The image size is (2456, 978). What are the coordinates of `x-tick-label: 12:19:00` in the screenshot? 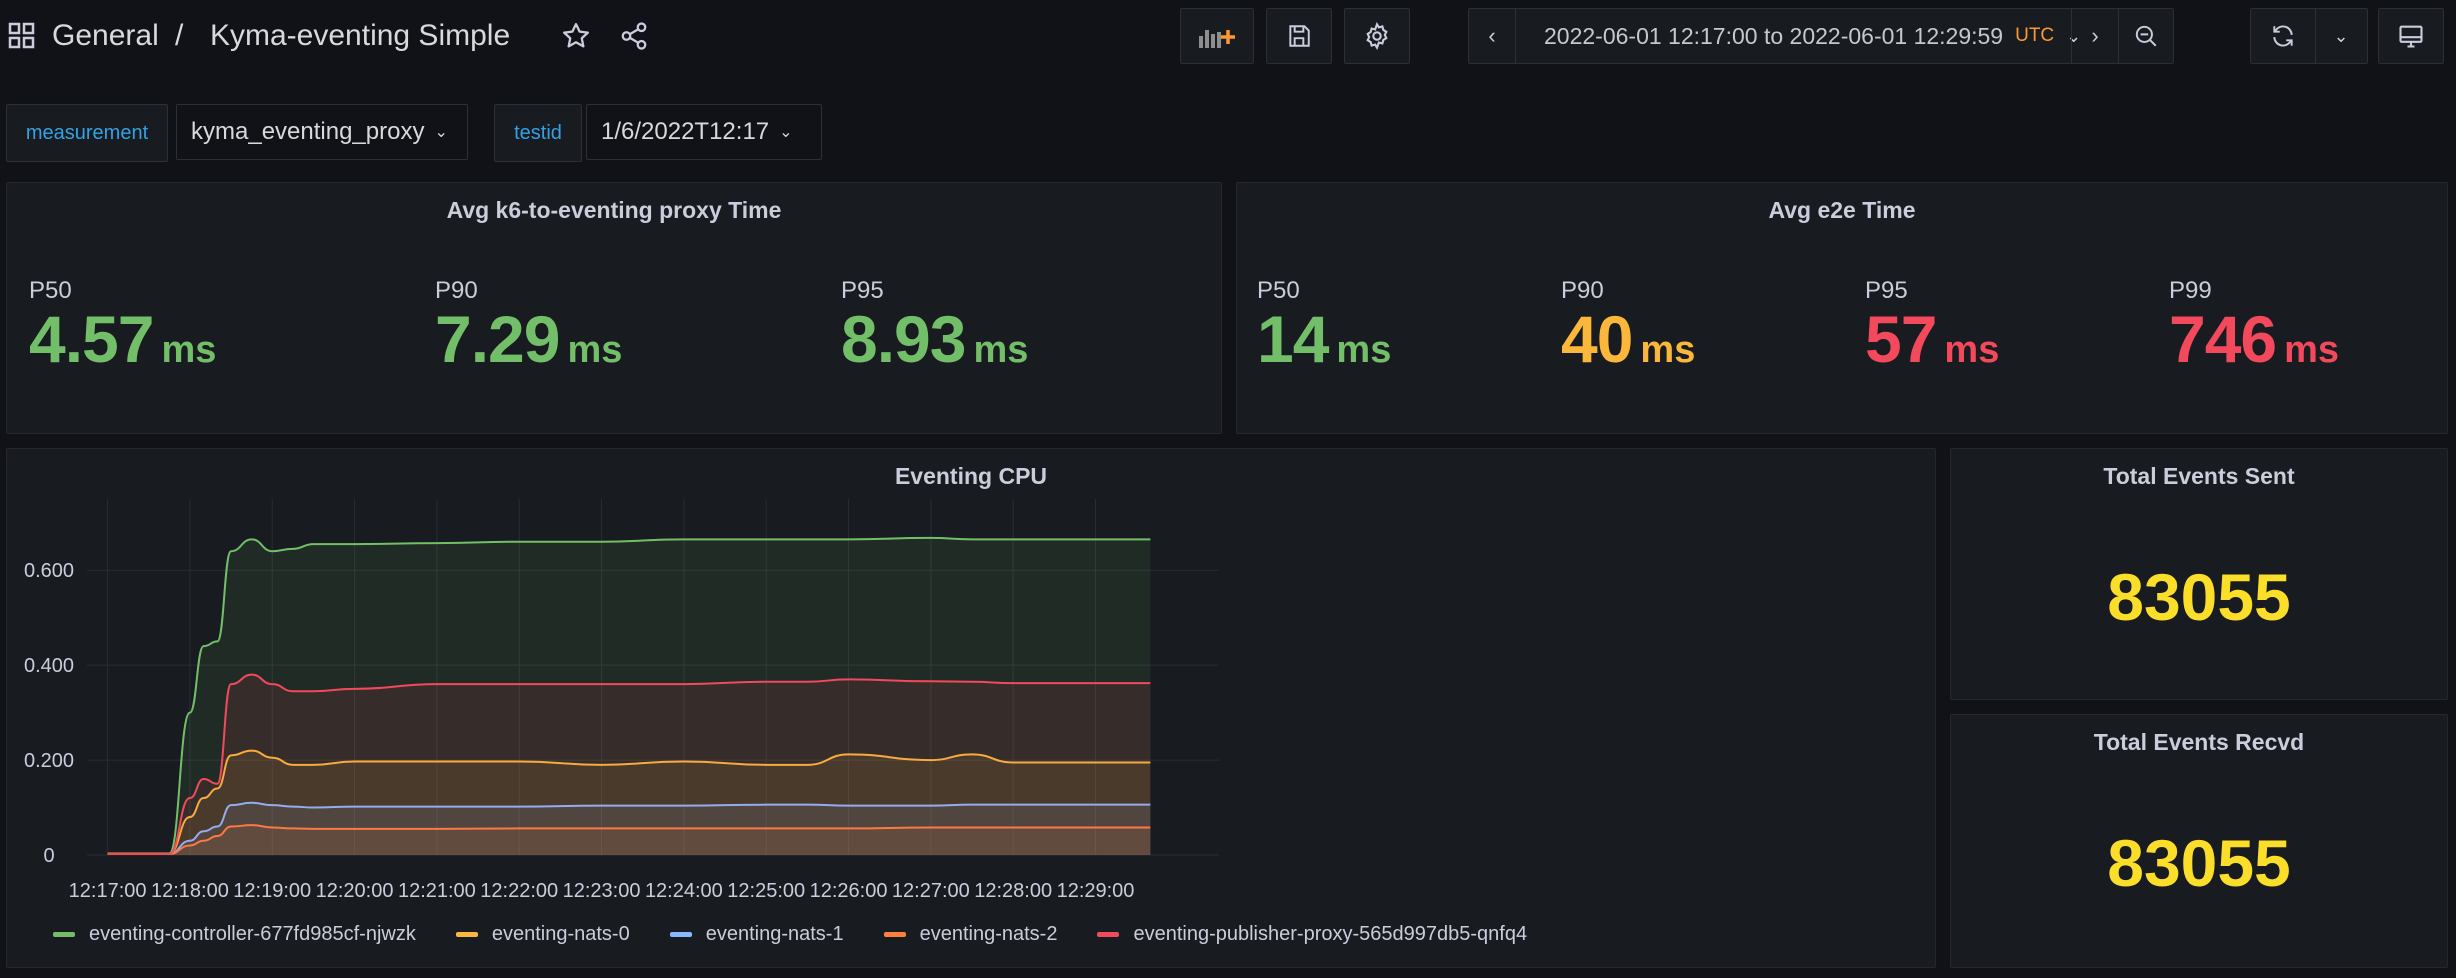 It's located at (272, 891).